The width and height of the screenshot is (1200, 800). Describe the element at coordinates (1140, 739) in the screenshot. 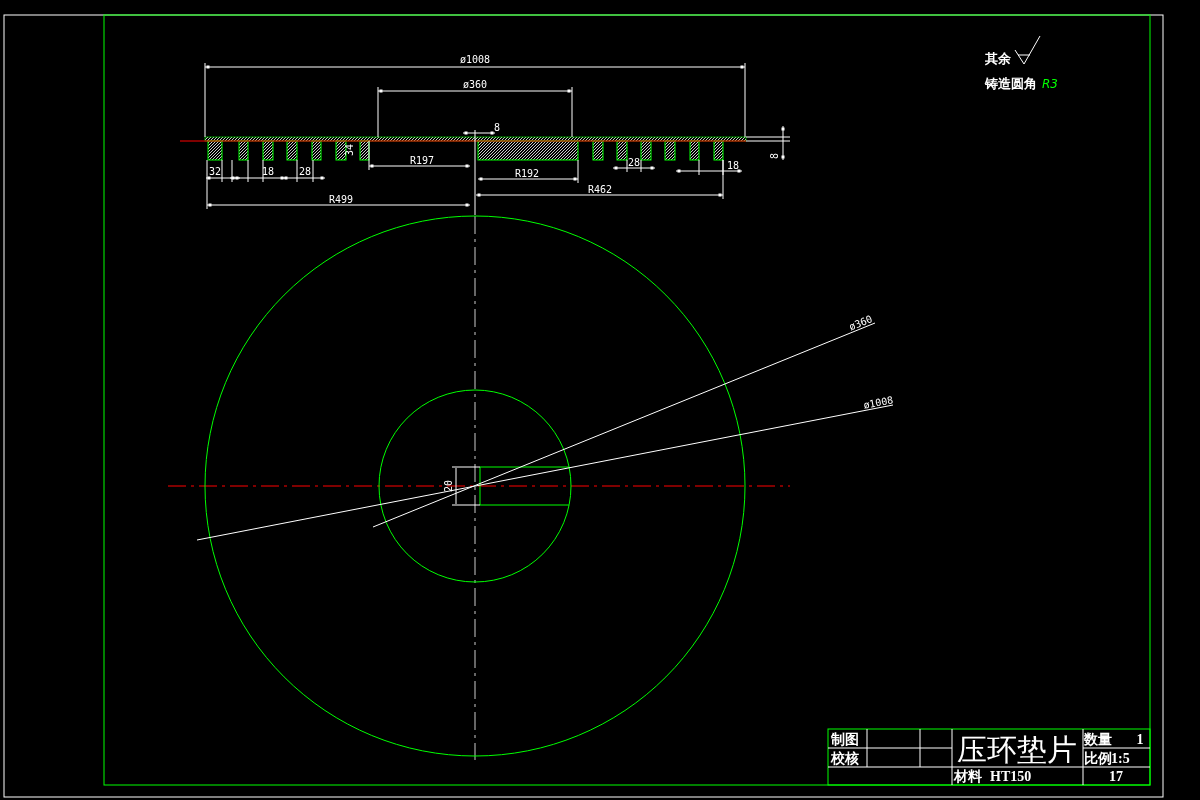

I see `value-text: 1` at that location.